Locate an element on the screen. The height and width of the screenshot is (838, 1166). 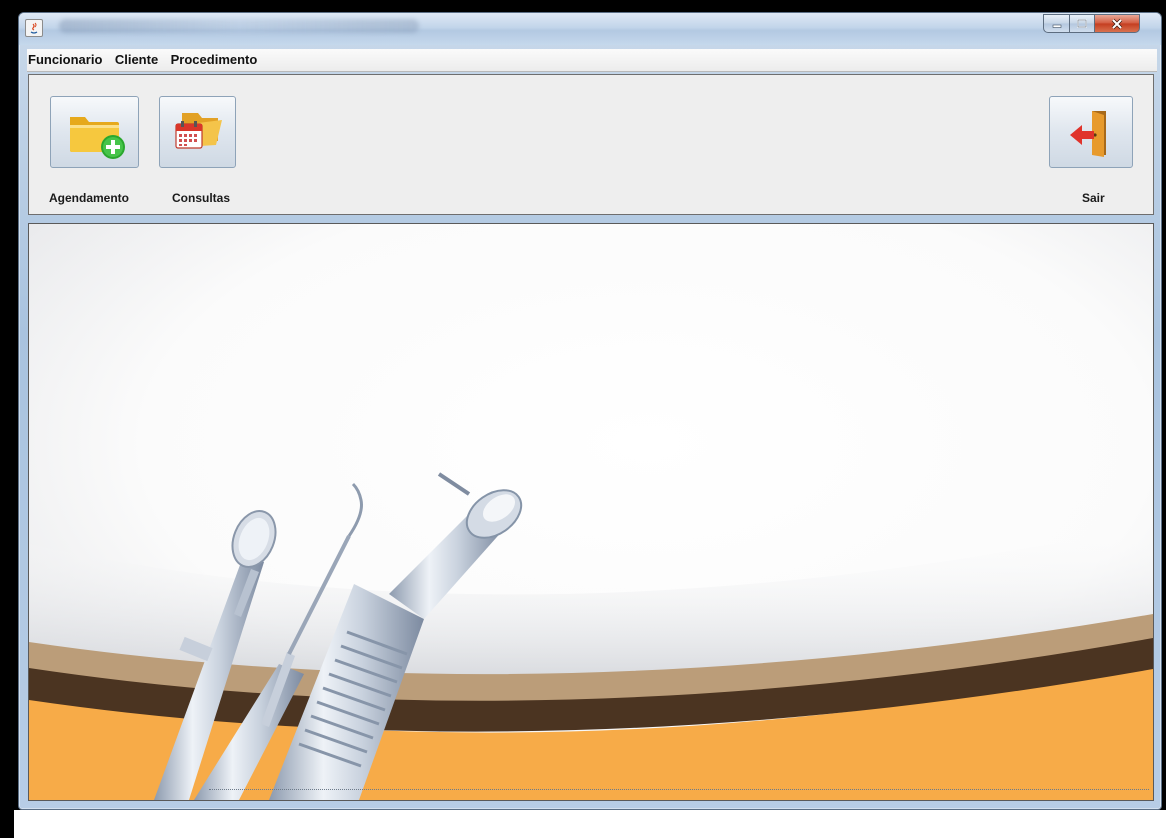
menu-funcionario: Funcionario is located at coordinates (66, 60).